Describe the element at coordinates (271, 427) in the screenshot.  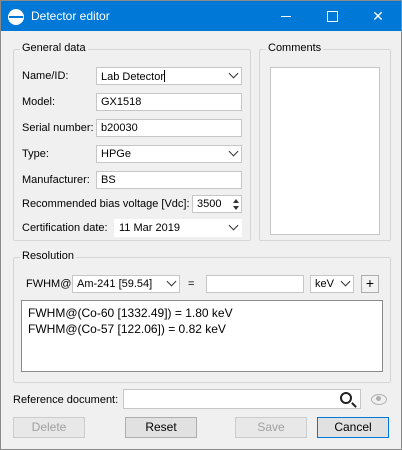
I see `save-button: Save` at that location.